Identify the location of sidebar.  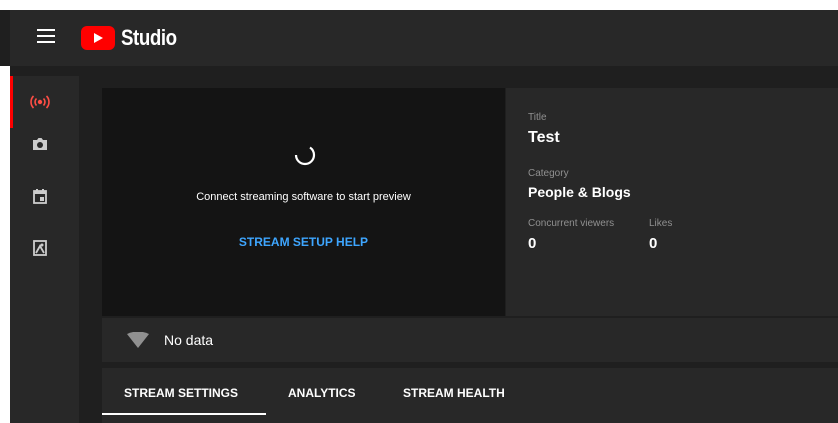
(44, 249).